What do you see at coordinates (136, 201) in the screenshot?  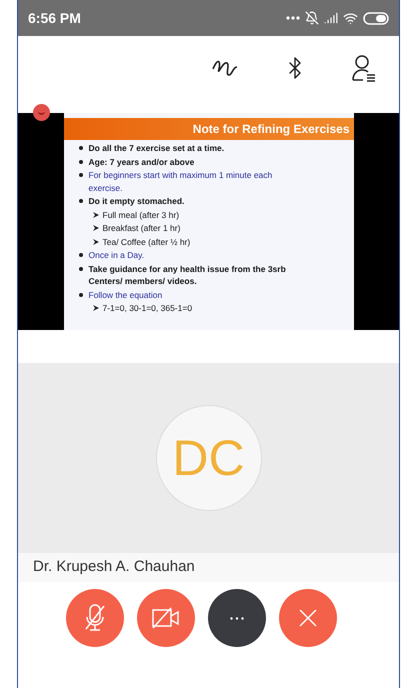 I see `slide-line: Do it empty stomached.` at bounding box center [136, 201].